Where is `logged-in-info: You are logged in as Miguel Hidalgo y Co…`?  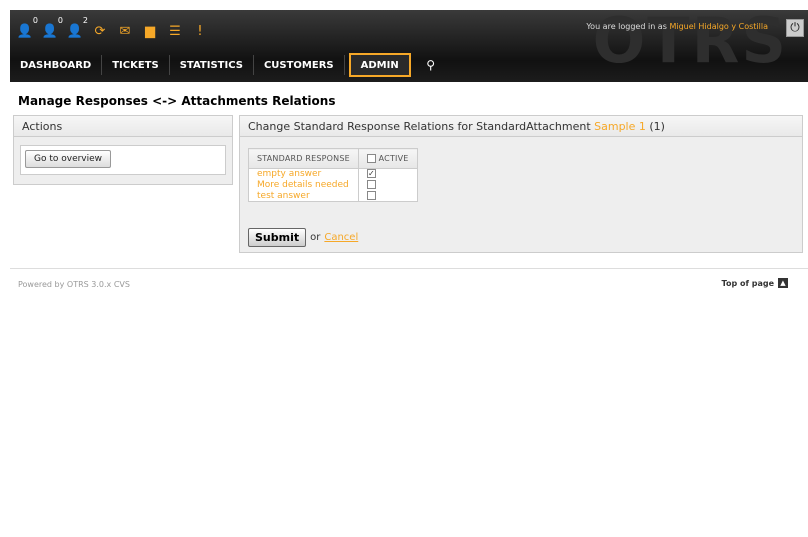 logged-in-info: You are logged in as Miguel Hidalgo y Co… is located at coordinates (677, 26).